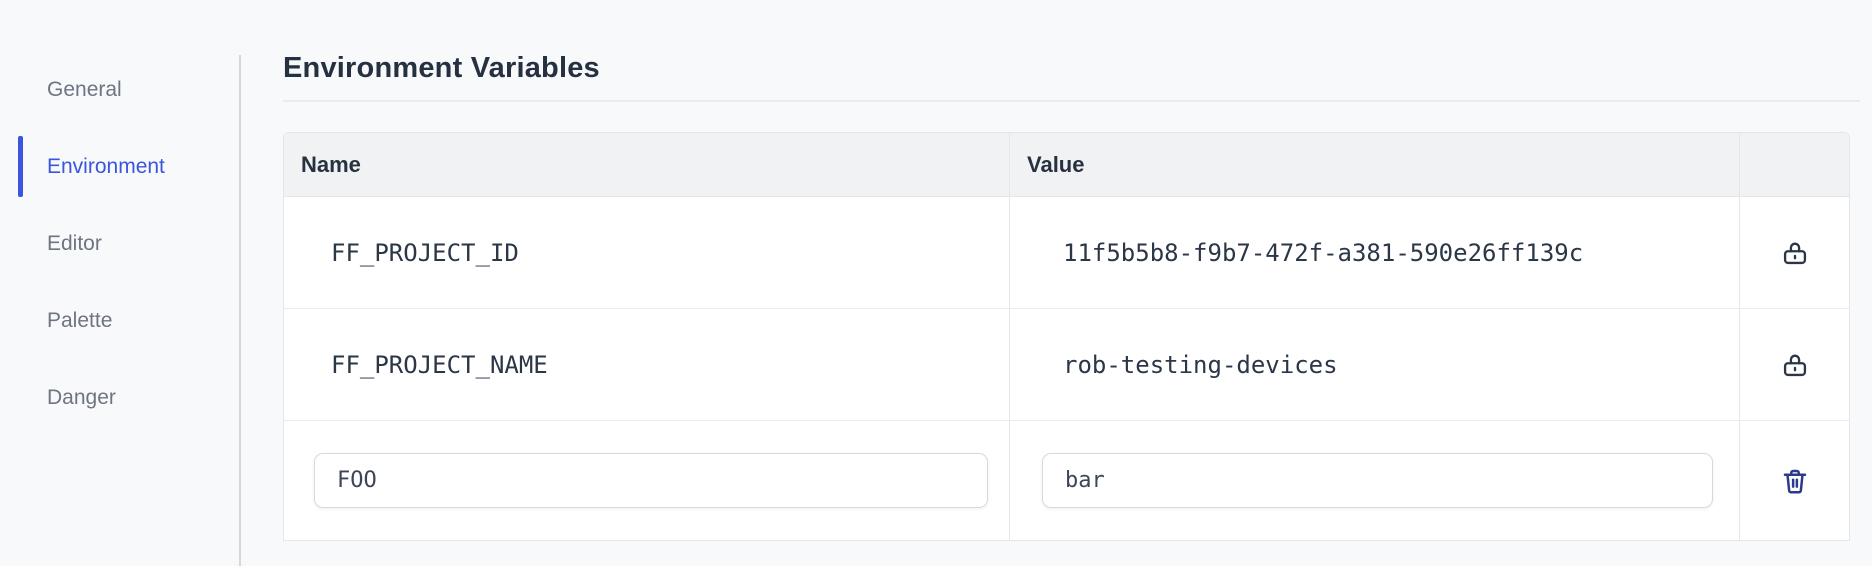  Describe the element at coordinates (1071, 77) in the screenshot. I see `page-title: Environment Variables` at that location.